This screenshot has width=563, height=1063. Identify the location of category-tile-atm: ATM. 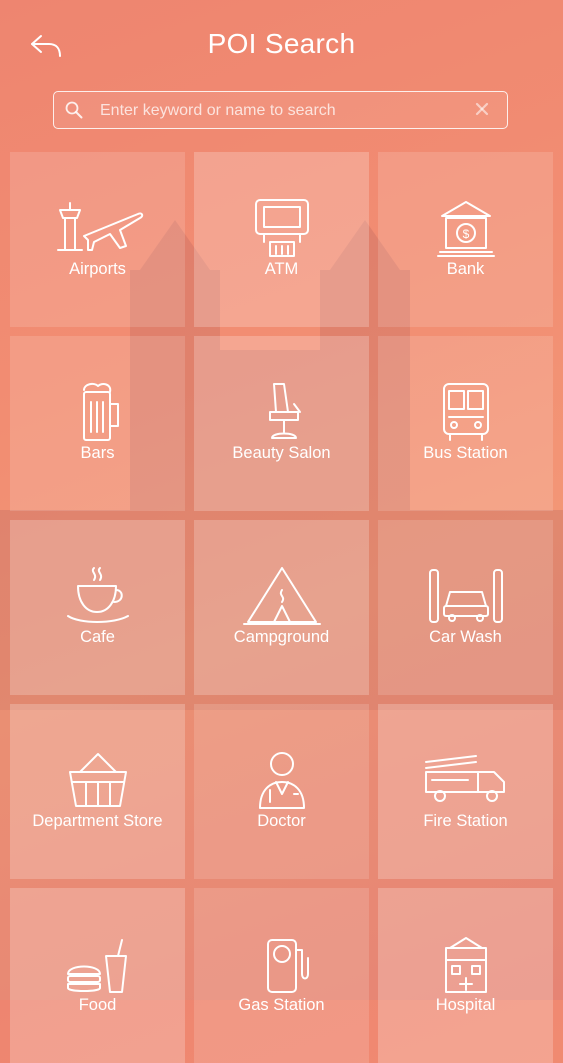
(281, 239).